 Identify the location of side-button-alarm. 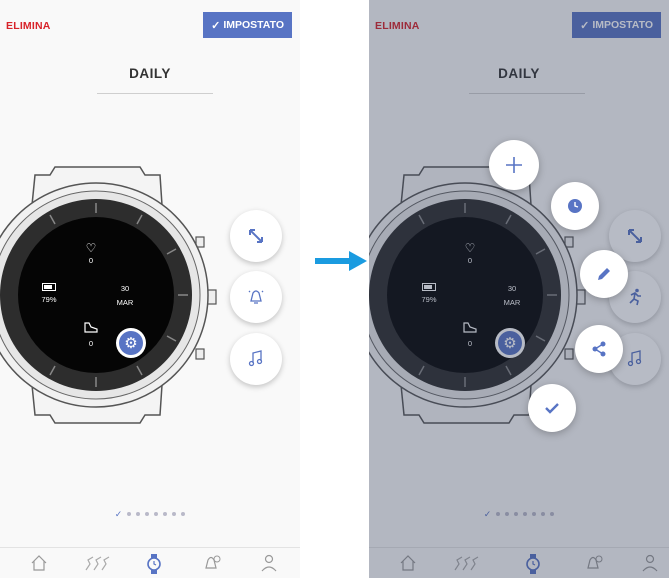
(256, 297).